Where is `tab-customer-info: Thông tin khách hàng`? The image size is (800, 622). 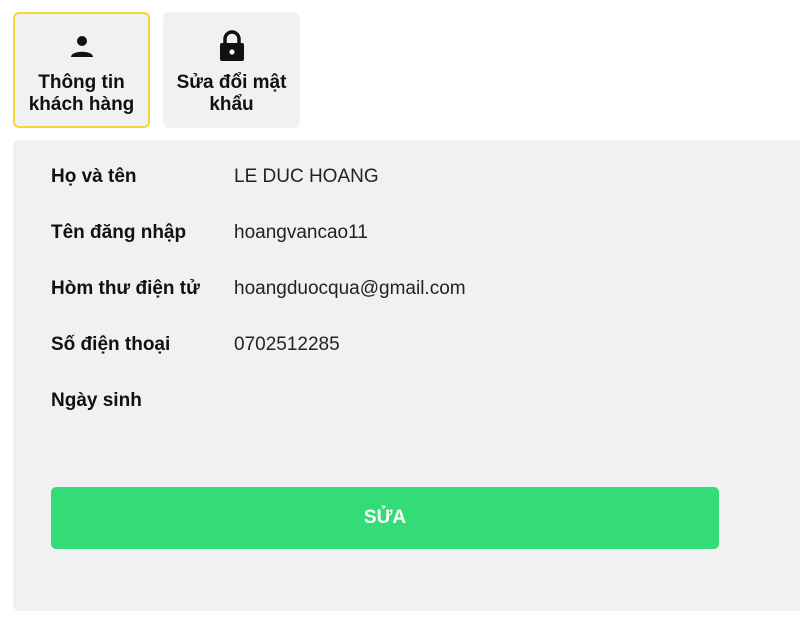 tab-customer-info: Thông tin khách hàng is located at coordinates (81, 70).